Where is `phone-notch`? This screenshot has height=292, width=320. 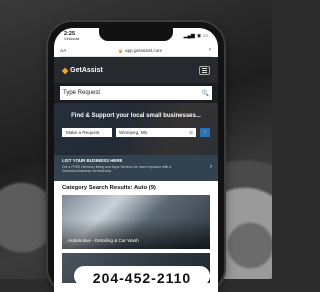
phone-notch is located at coordinates (136, 34).